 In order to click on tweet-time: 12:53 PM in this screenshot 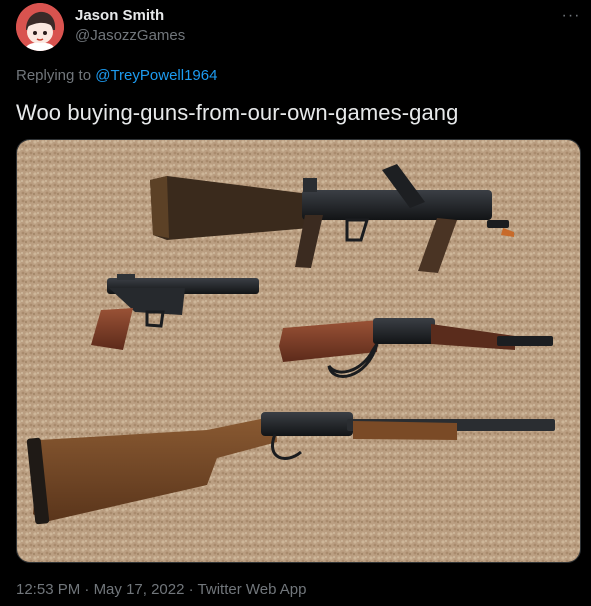, I will do `click(48, 589)`.